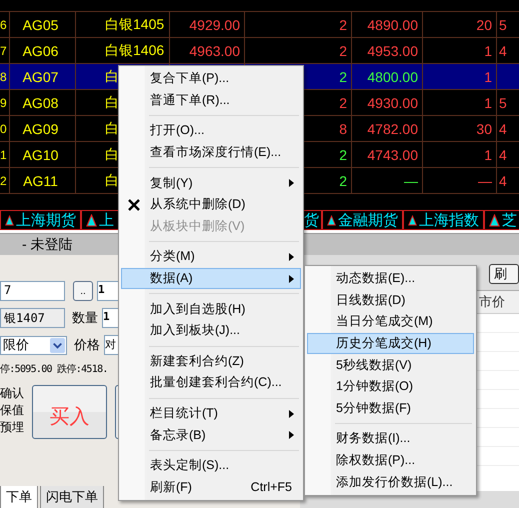 This screenshot has height=508, width=519. Describe the element at coordinates (12, 393) in the screenshot. I see `option-label: 确认` at that location.